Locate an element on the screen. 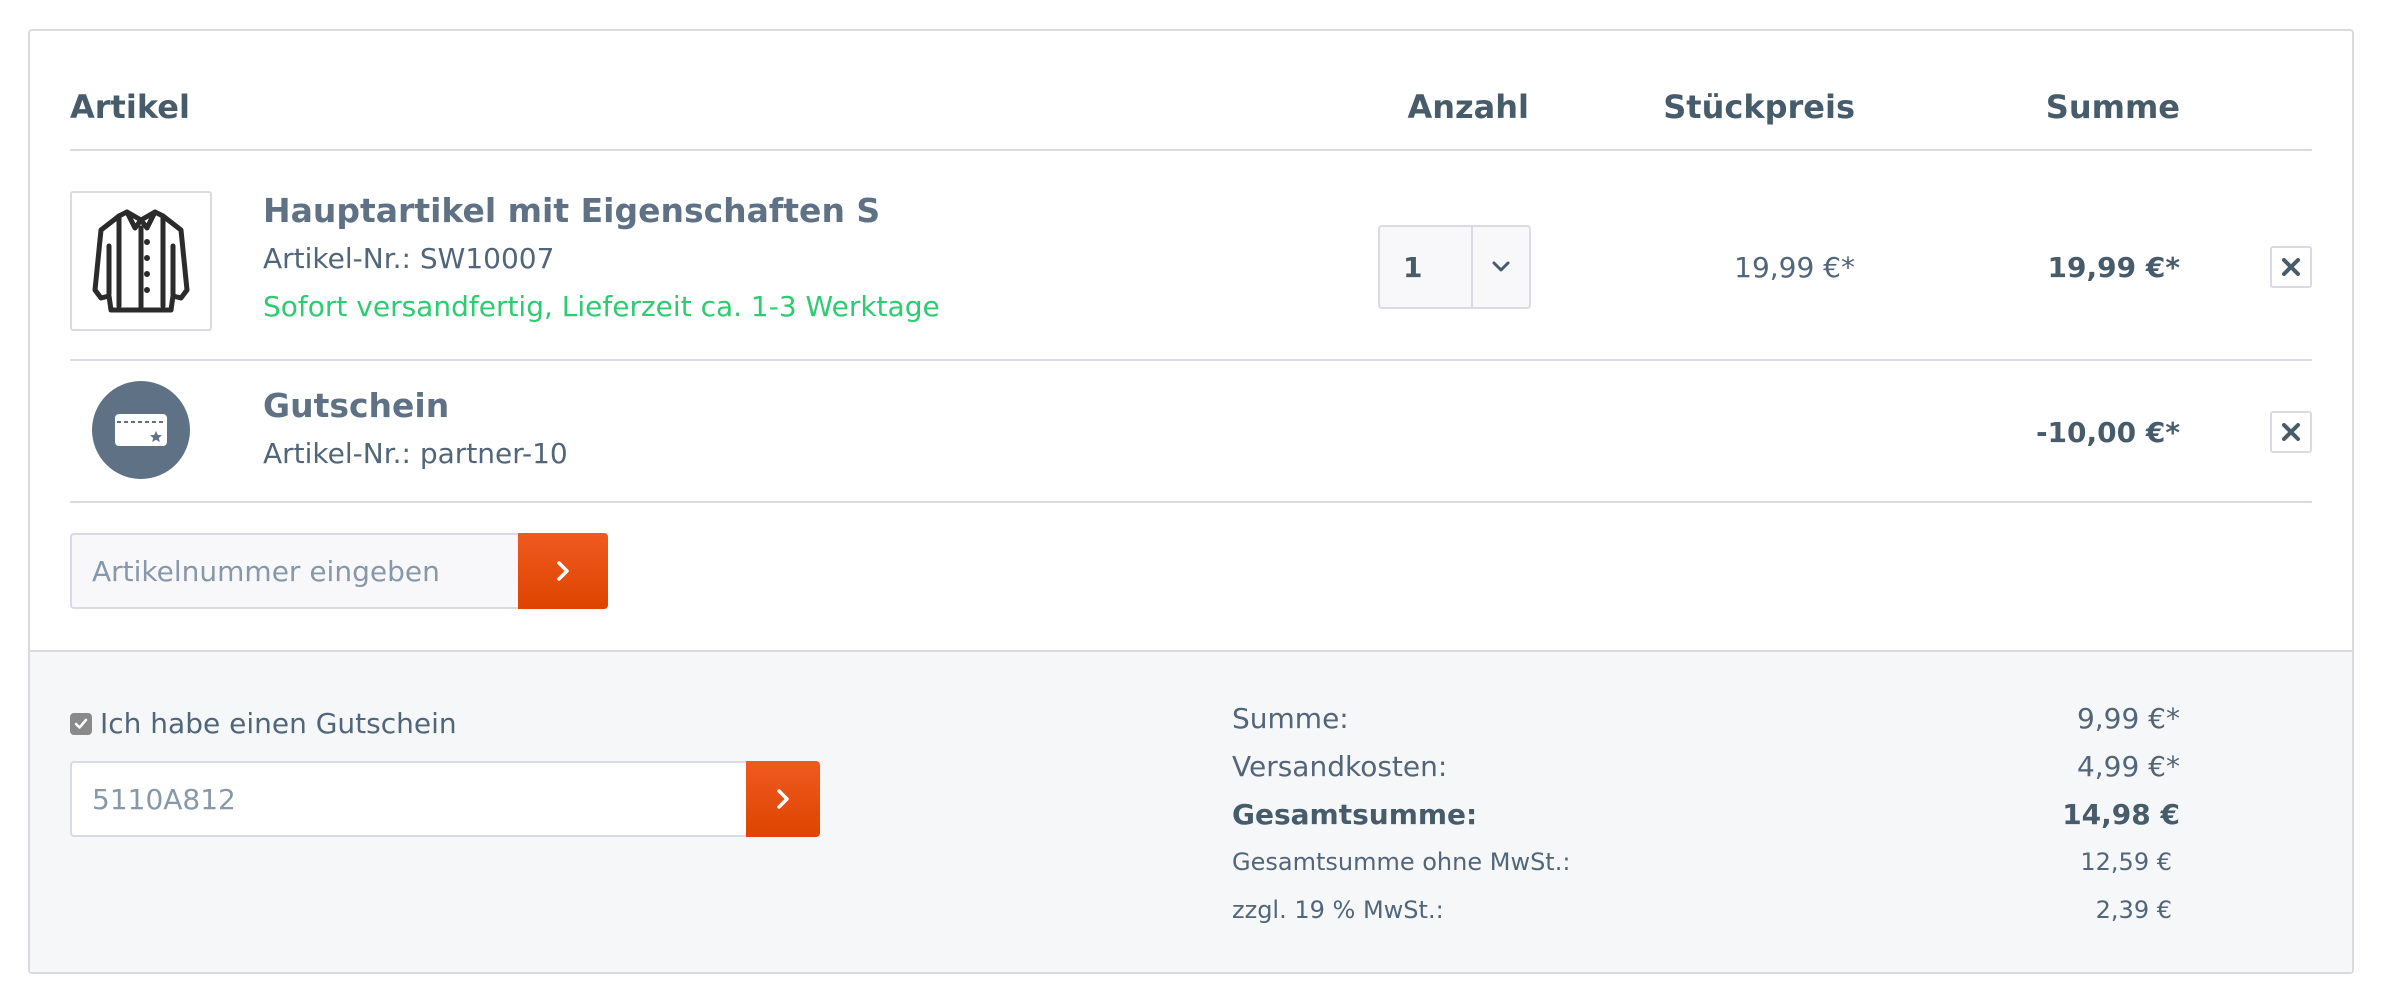  product-thumbnail is located at coordinates (141, 261).